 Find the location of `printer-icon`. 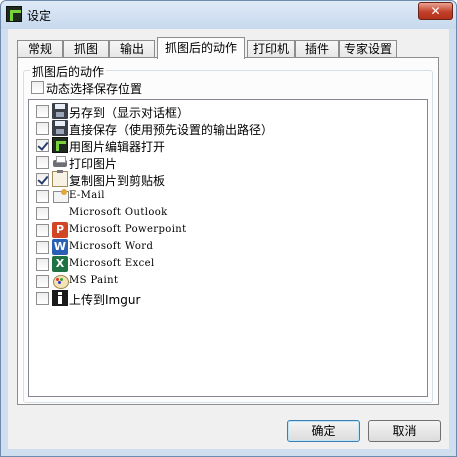

printer-icon is located at coordinates (60, 162).